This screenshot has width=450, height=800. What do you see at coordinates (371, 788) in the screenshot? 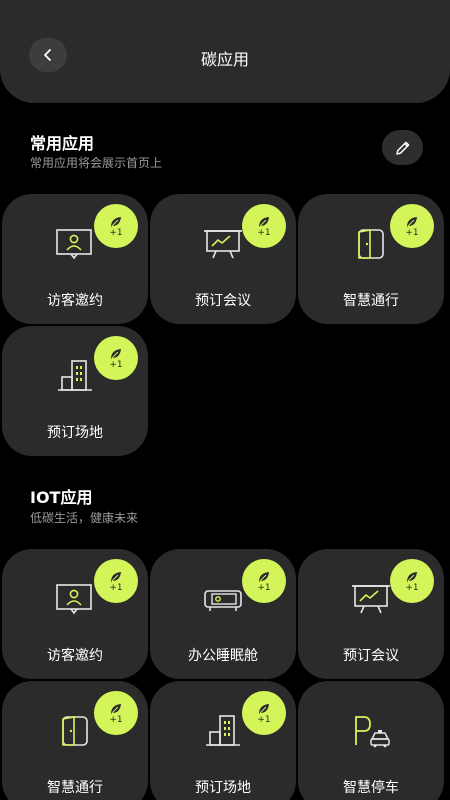
I see `app-tile-label: 智慧停车` at bounding box center [371, 788].